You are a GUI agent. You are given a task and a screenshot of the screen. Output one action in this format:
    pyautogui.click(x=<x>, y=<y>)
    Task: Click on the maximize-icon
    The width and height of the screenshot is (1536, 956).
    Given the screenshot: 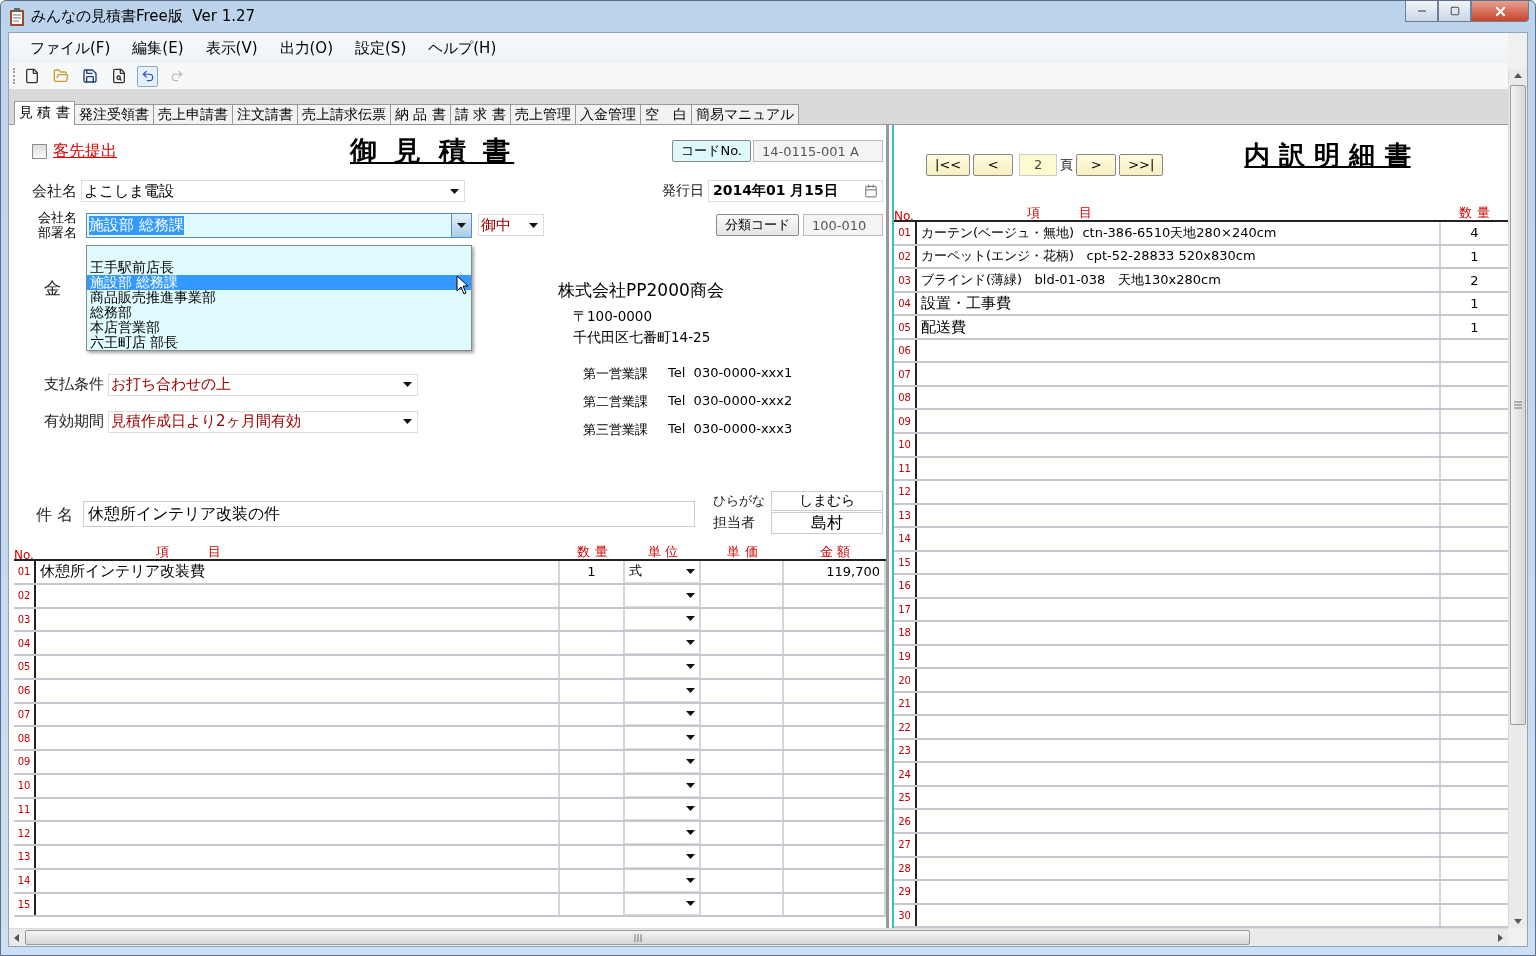 What is the action you would take?
    pyautogui.click(x=1454, y=11)
    